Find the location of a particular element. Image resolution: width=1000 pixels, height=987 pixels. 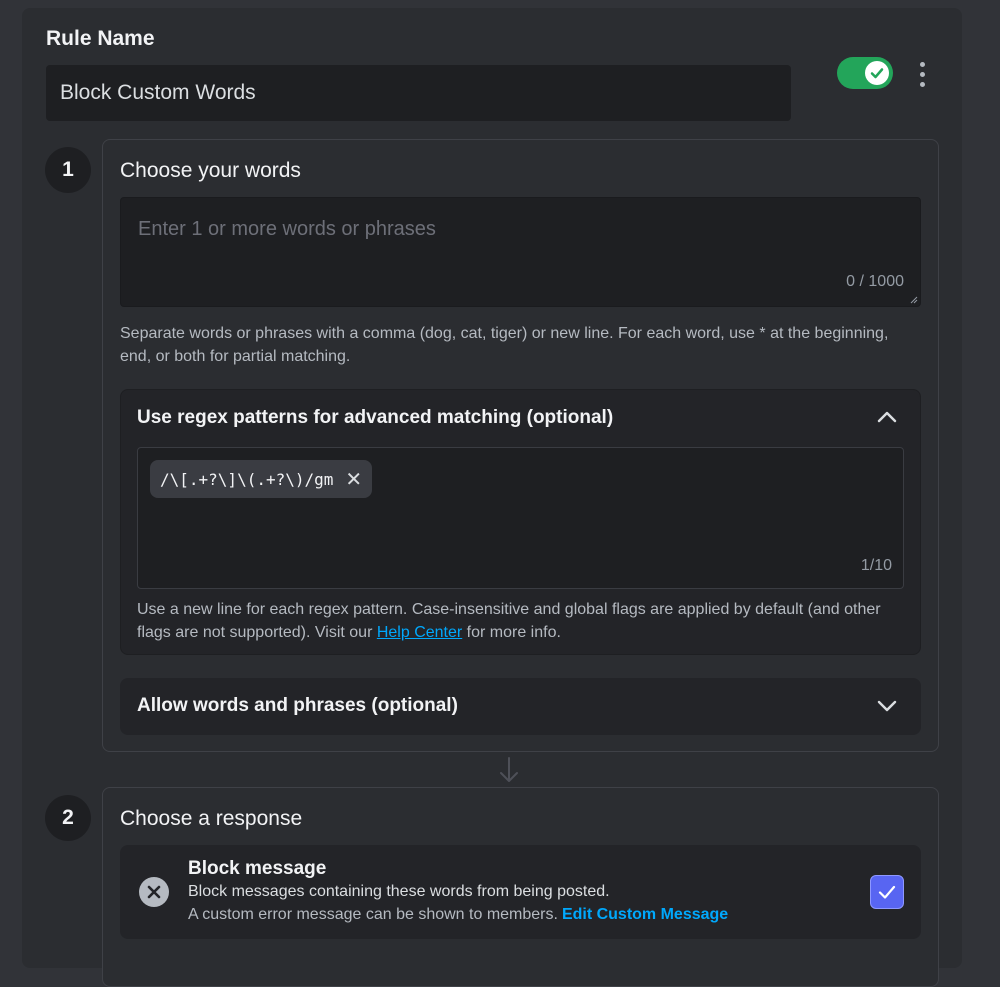

rule-name-input: Block Custom Words is located at coordinates (418, 93).